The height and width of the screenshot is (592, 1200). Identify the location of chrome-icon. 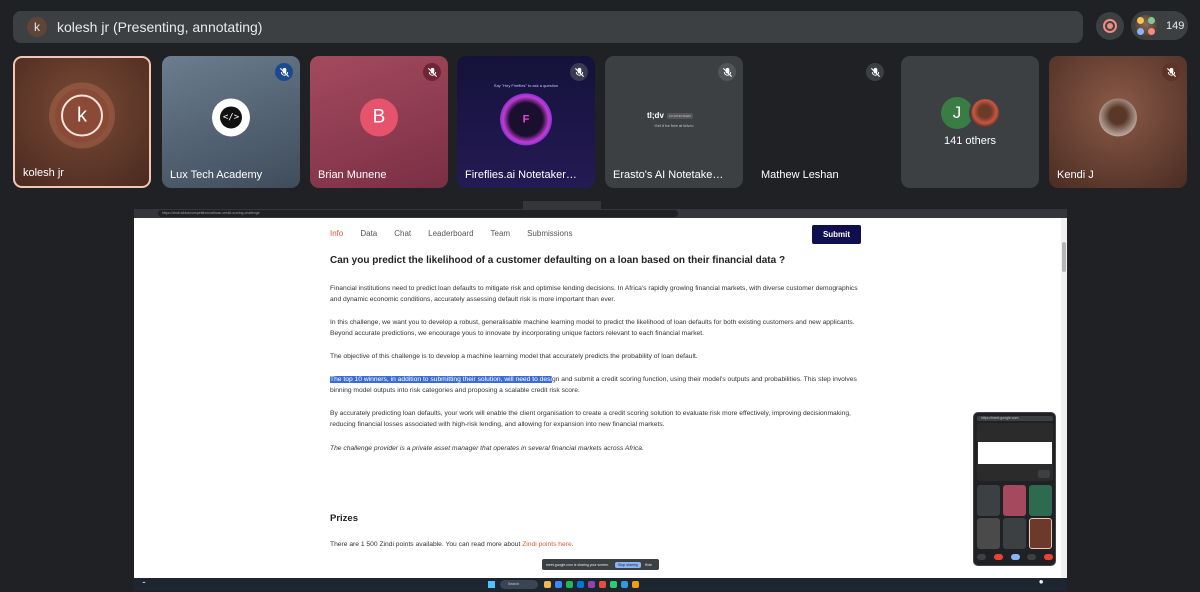
(558, 584).